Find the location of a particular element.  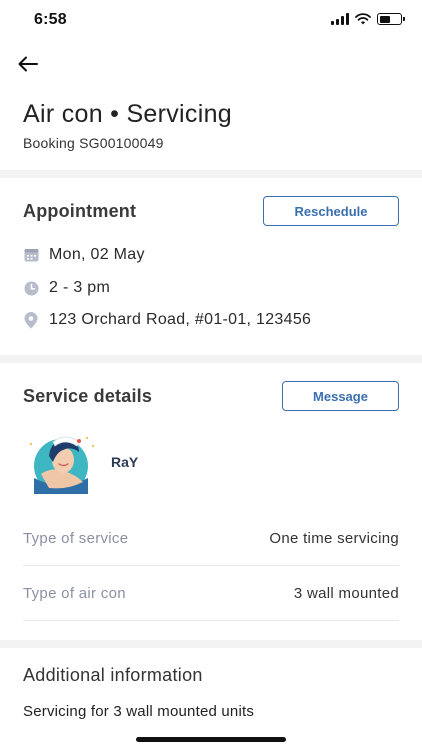

appointment-address: 123 Orchard Road, #01-01, 123456 is located at coordinates (180, 319).